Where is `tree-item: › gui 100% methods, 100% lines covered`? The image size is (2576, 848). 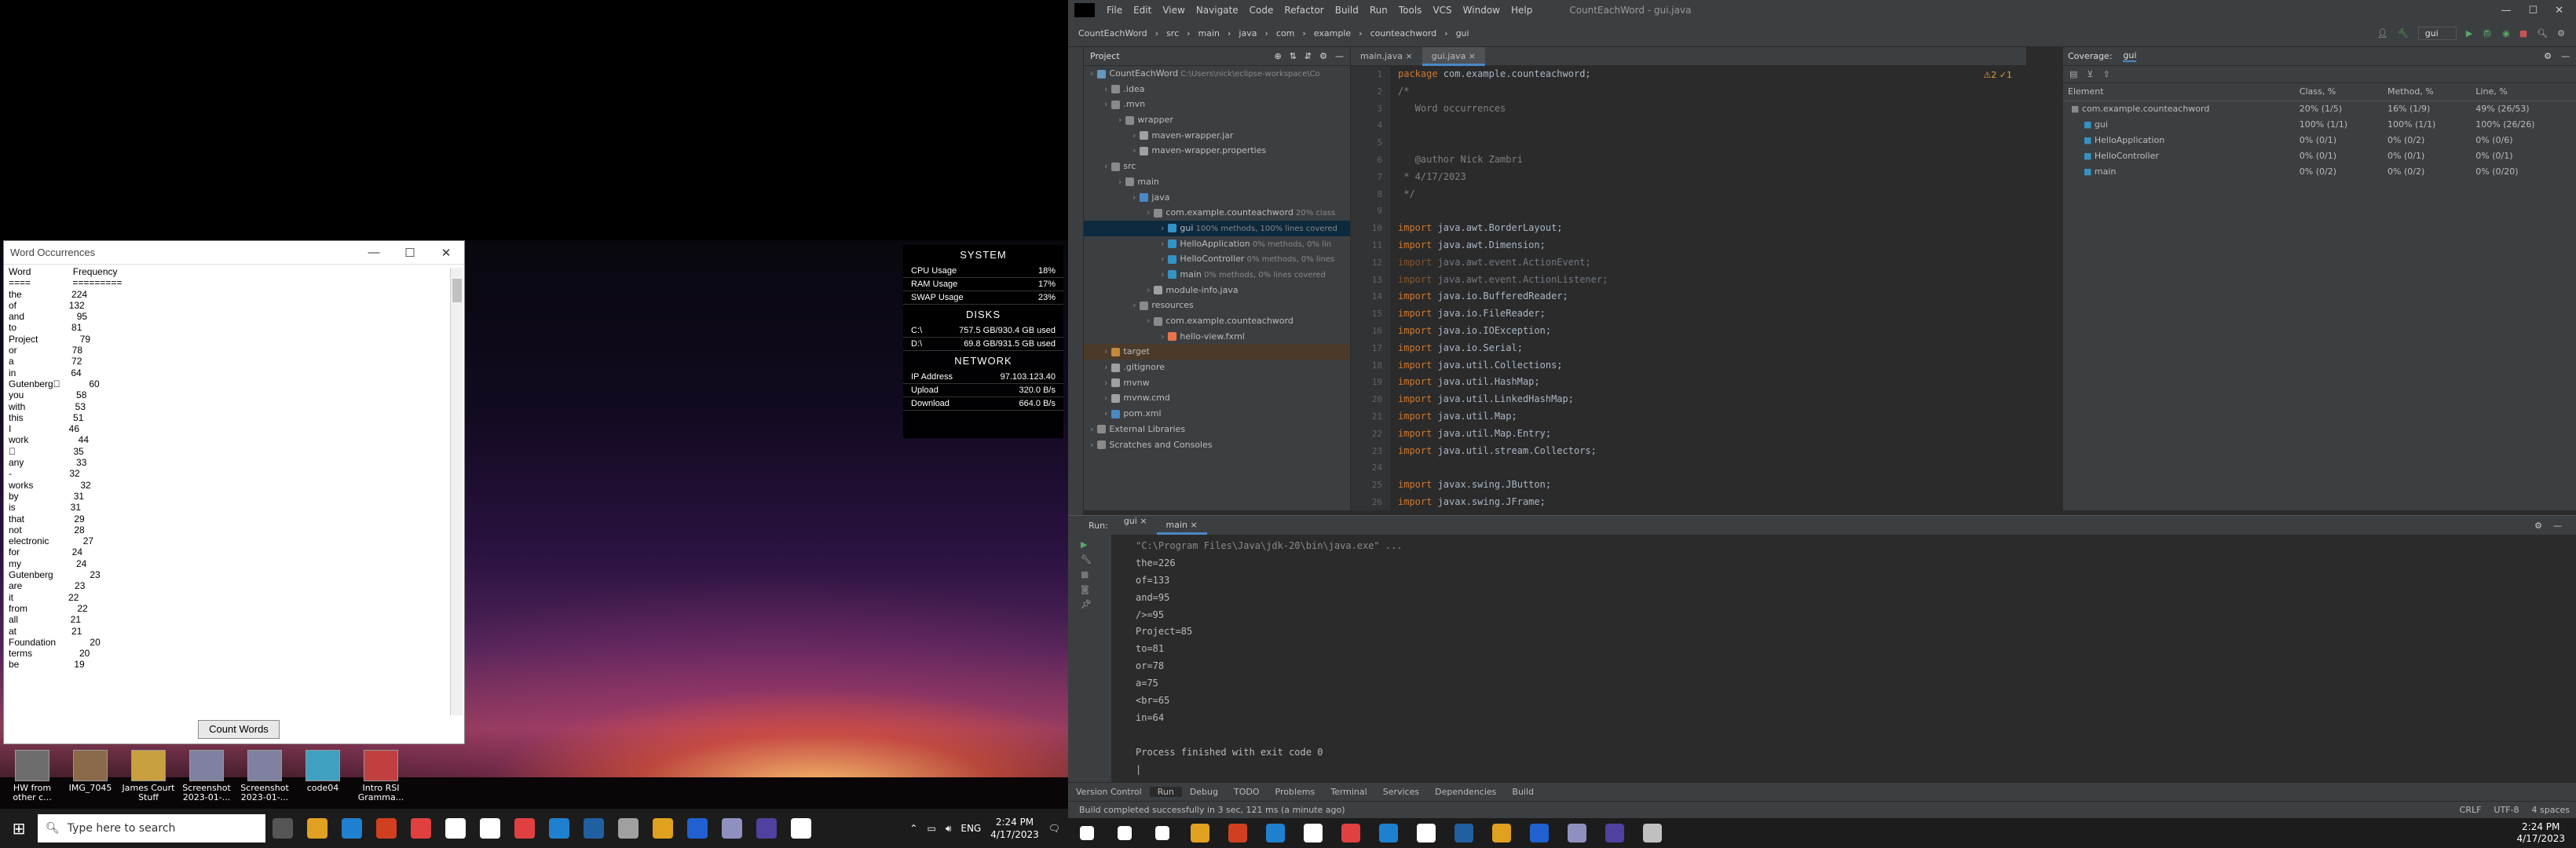
tree-item: › gui 100% methods, 100% lines covered is located at coordinates (1217, 228).